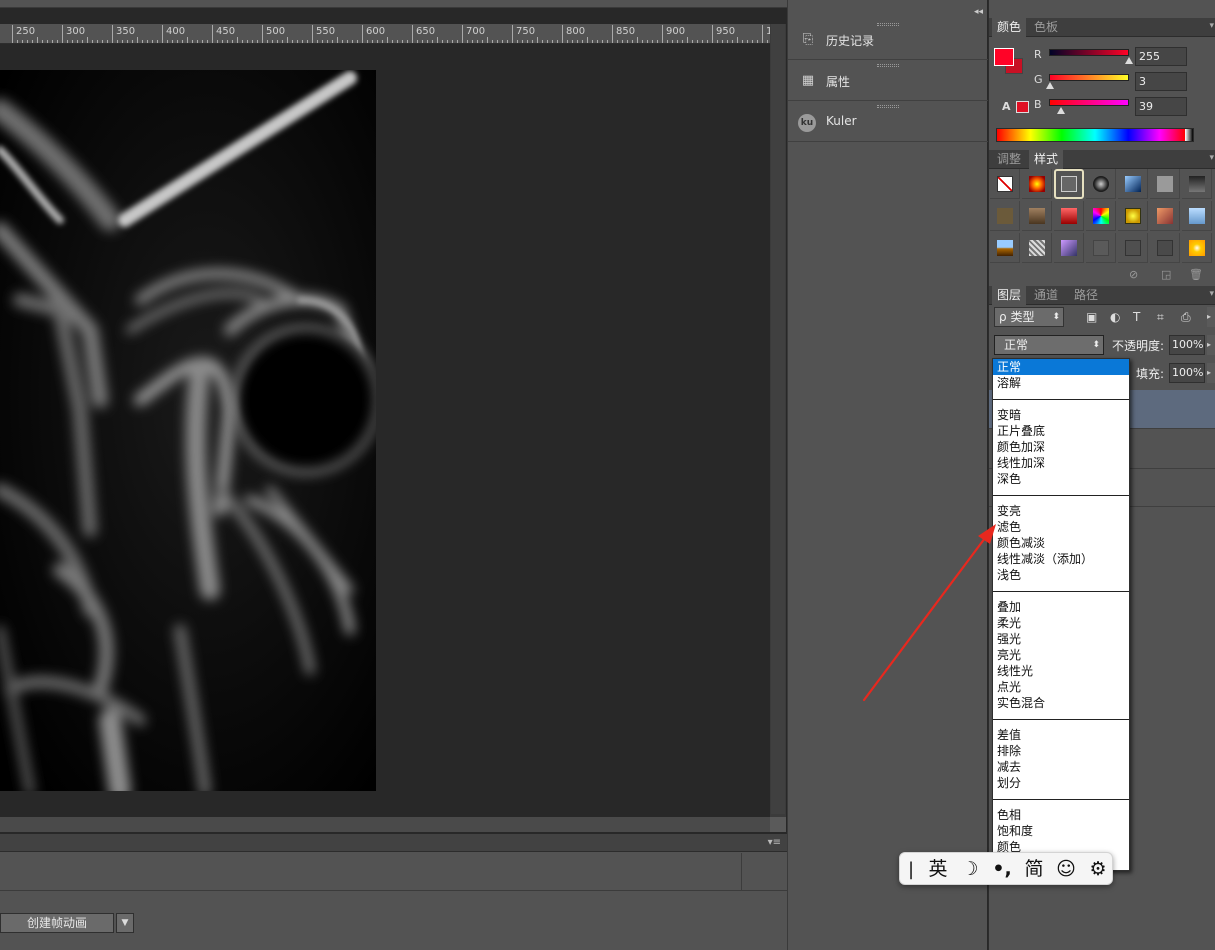 The height and width of the screenshot is (950, 1215). What do you see at coordinates (1211, 317) in the screenshot?
I see `scroll-right-icon: ▸` at bounding box center [1211, 317].